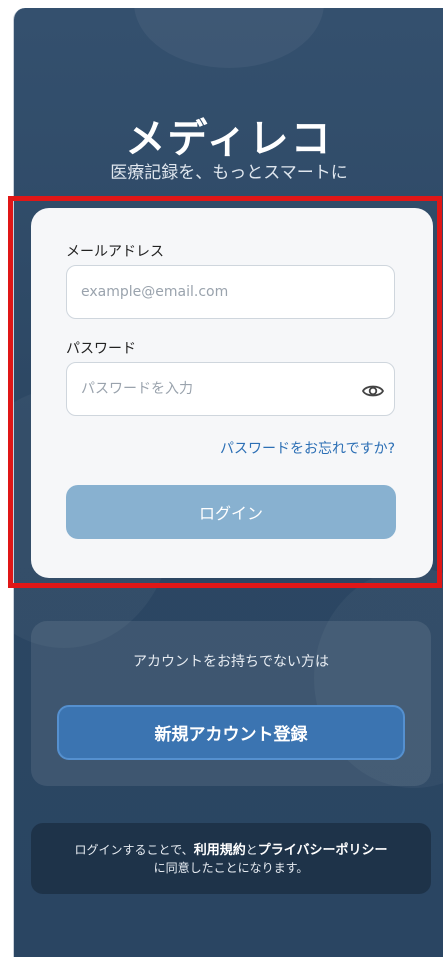 Image resolution: width=443 pixels, height=957 pixels. What do you see at coordinates (229, 139) in the screenshot?
I see `app-title: メディレコ` at bounding box center [229, 139].